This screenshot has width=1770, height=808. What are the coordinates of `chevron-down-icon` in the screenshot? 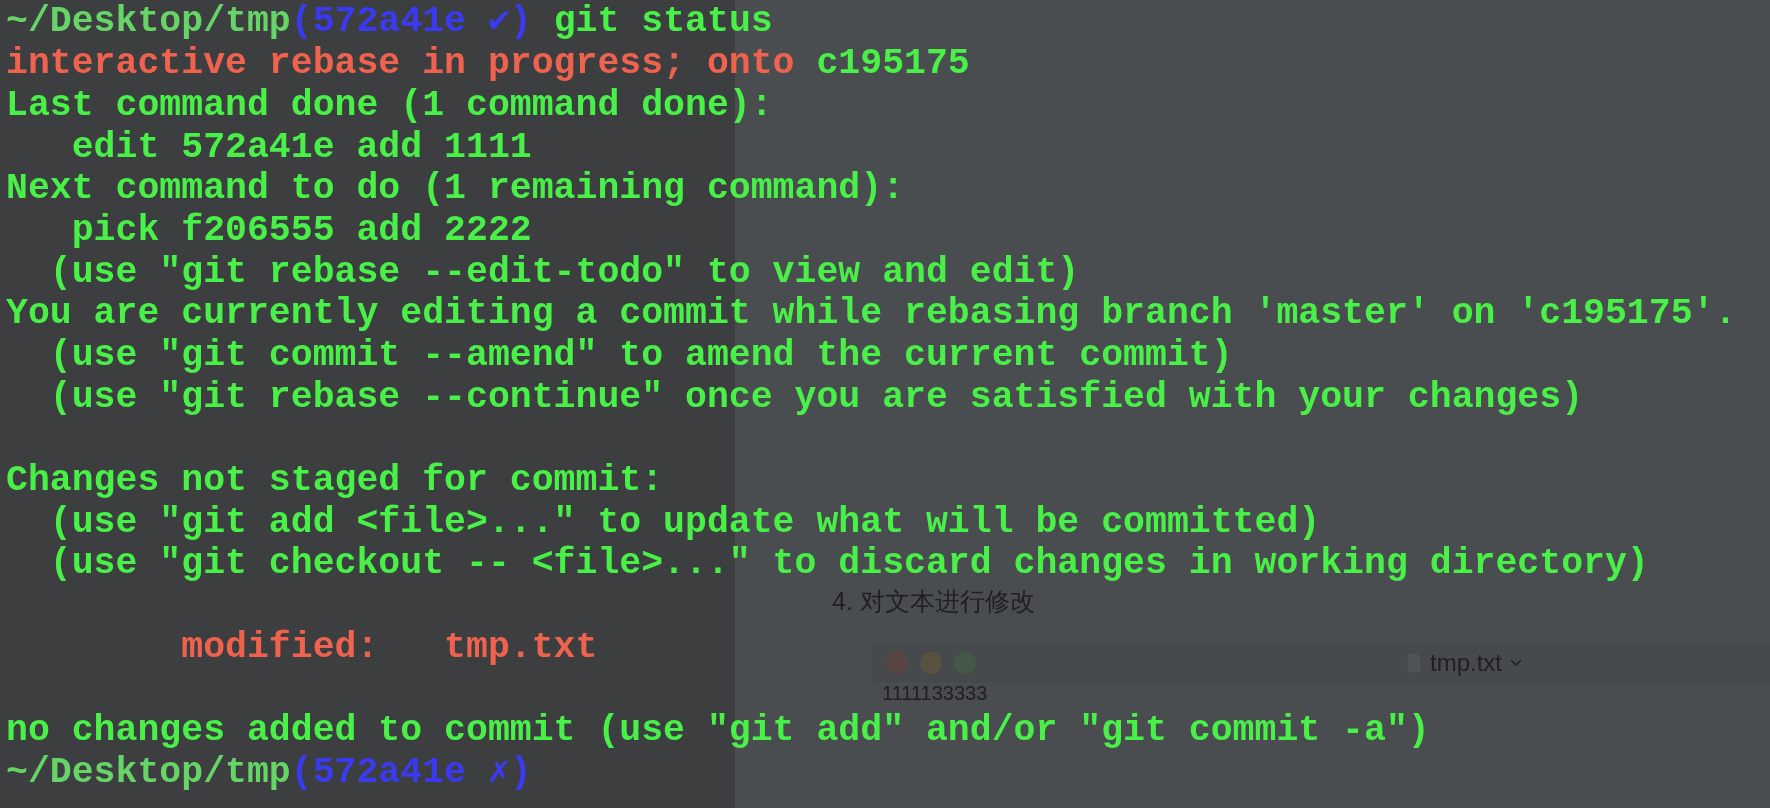 It's located at (1516, 662).